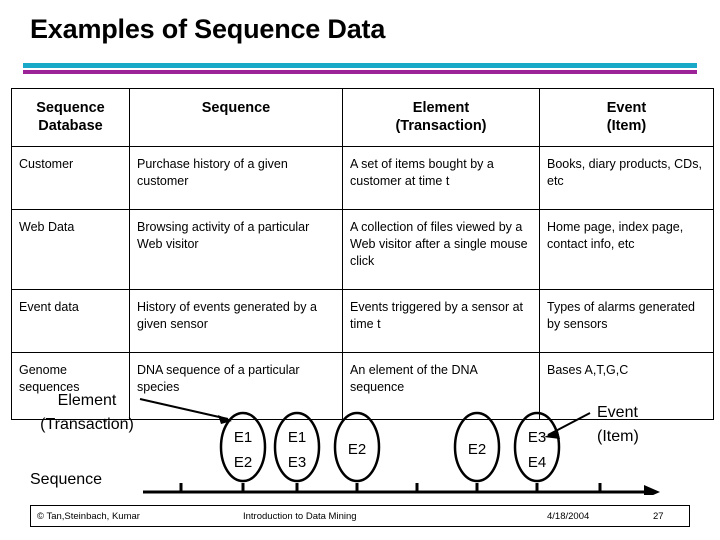 This screenshot has width=720, height=540. Describe the element at coordinates (300, 516) in the screenshot. I see `footer-book-title: Introduction to Data Mining` at that location.